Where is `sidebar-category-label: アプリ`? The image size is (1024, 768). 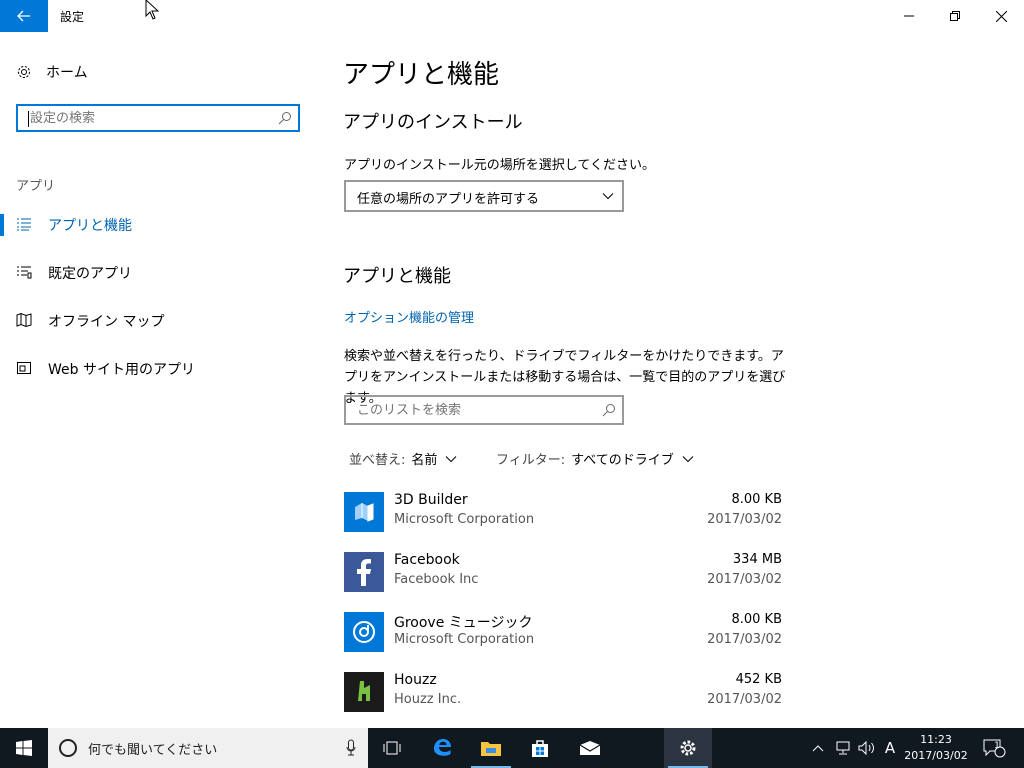
sidebar-category-label: アプリ is located at coordinates (36, 186).